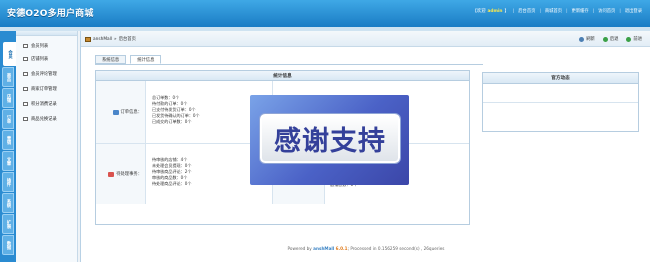 This screenshot has height=262, width=650. What do you see at coordinates (8, 140) in the screenshot?
I see `side-tab-marketing: 营销` at bounding box center [8, 140].